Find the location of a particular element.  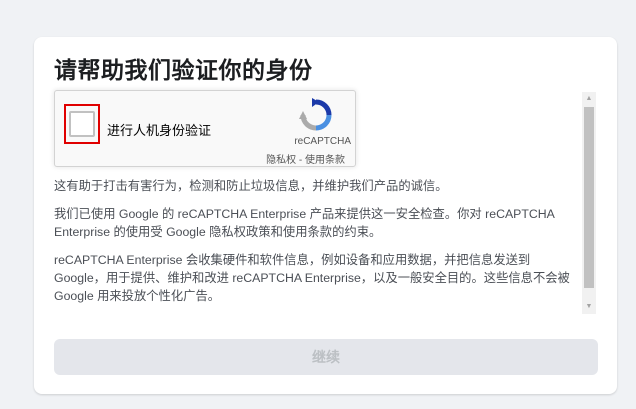

info-paragraph: 这有助于打击有害行为，检测和防止垃圾信息，并维护我们产品的诚信。 is located at coordinates (251, 186).